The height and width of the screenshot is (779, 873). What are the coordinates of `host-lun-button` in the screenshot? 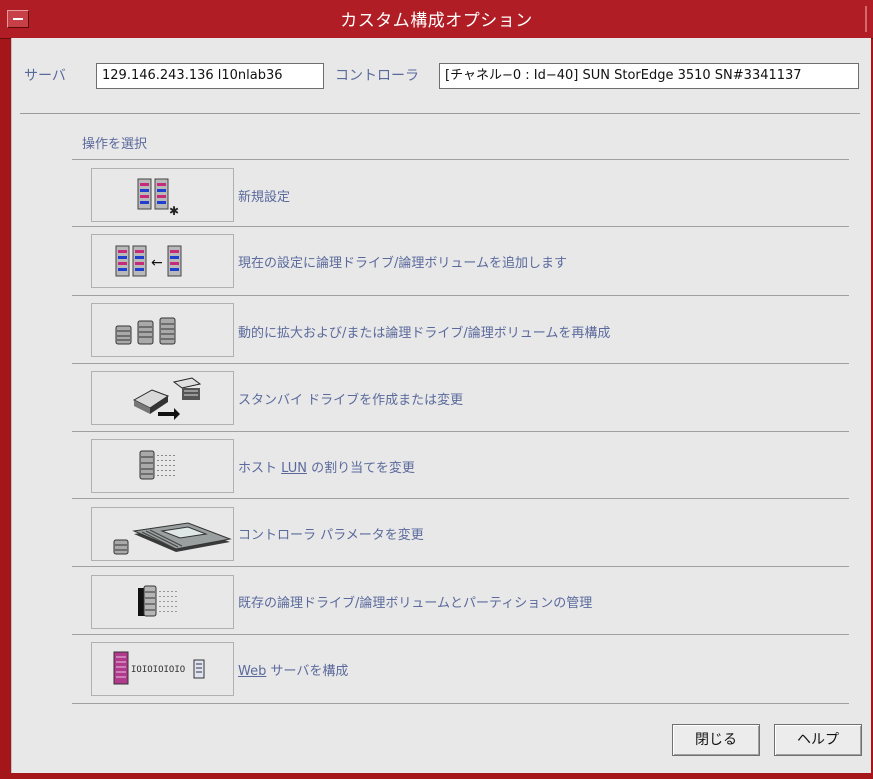 It's located at (162, 466).